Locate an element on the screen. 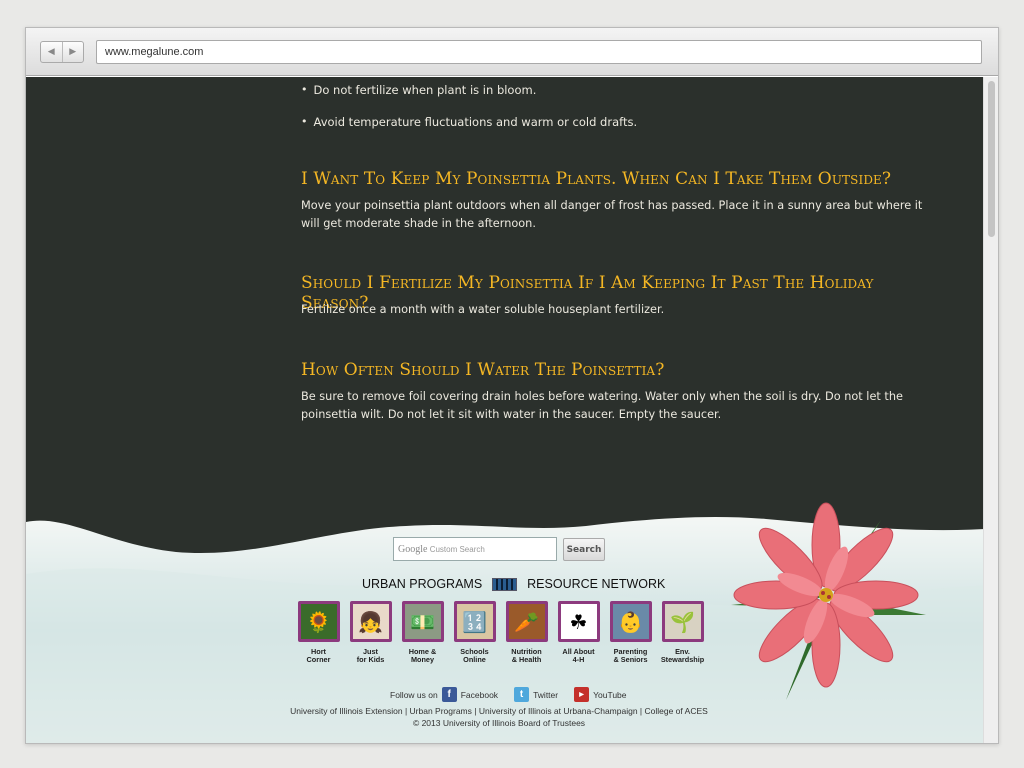  nav-buttons: ◀ ▶ is located at coordinates (62, 52).